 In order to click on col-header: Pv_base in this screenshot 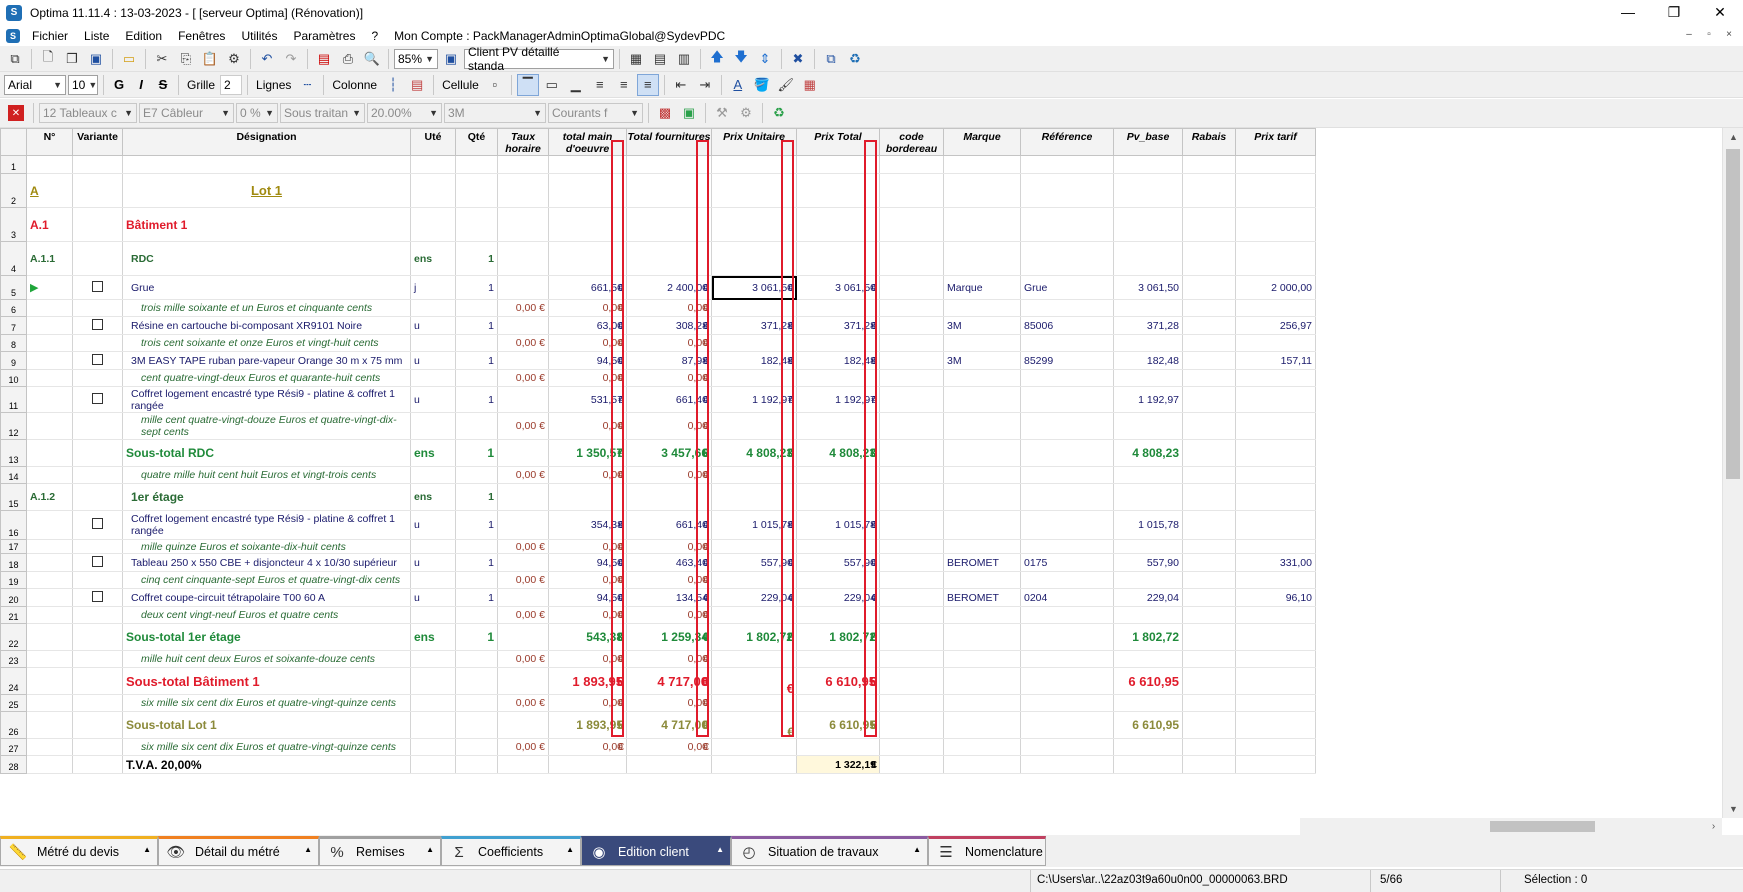, I will do `click(1148, 142)`.